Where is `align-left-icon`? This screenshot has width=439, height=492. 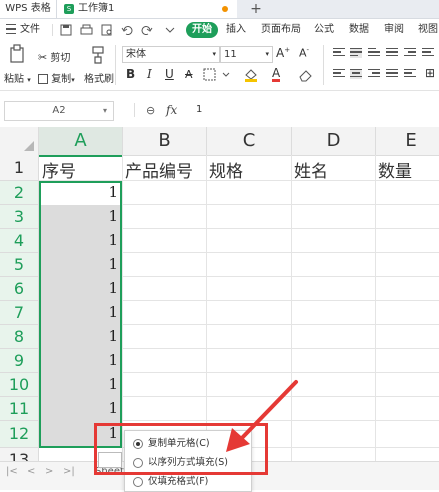 align-left-icon is located at coordinates (339, 74).